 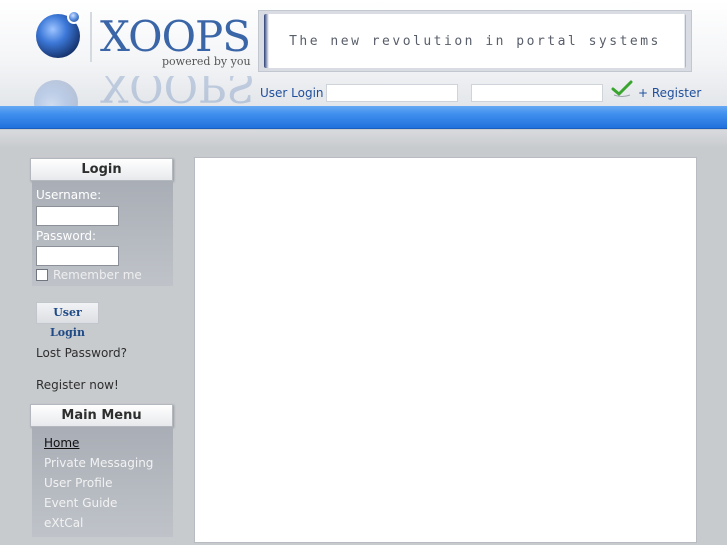 What do you see at coordinates (63, 523) in the screenshot?
I see `menu-item-extcal: eXtCal` at bounding box center [63, 523].